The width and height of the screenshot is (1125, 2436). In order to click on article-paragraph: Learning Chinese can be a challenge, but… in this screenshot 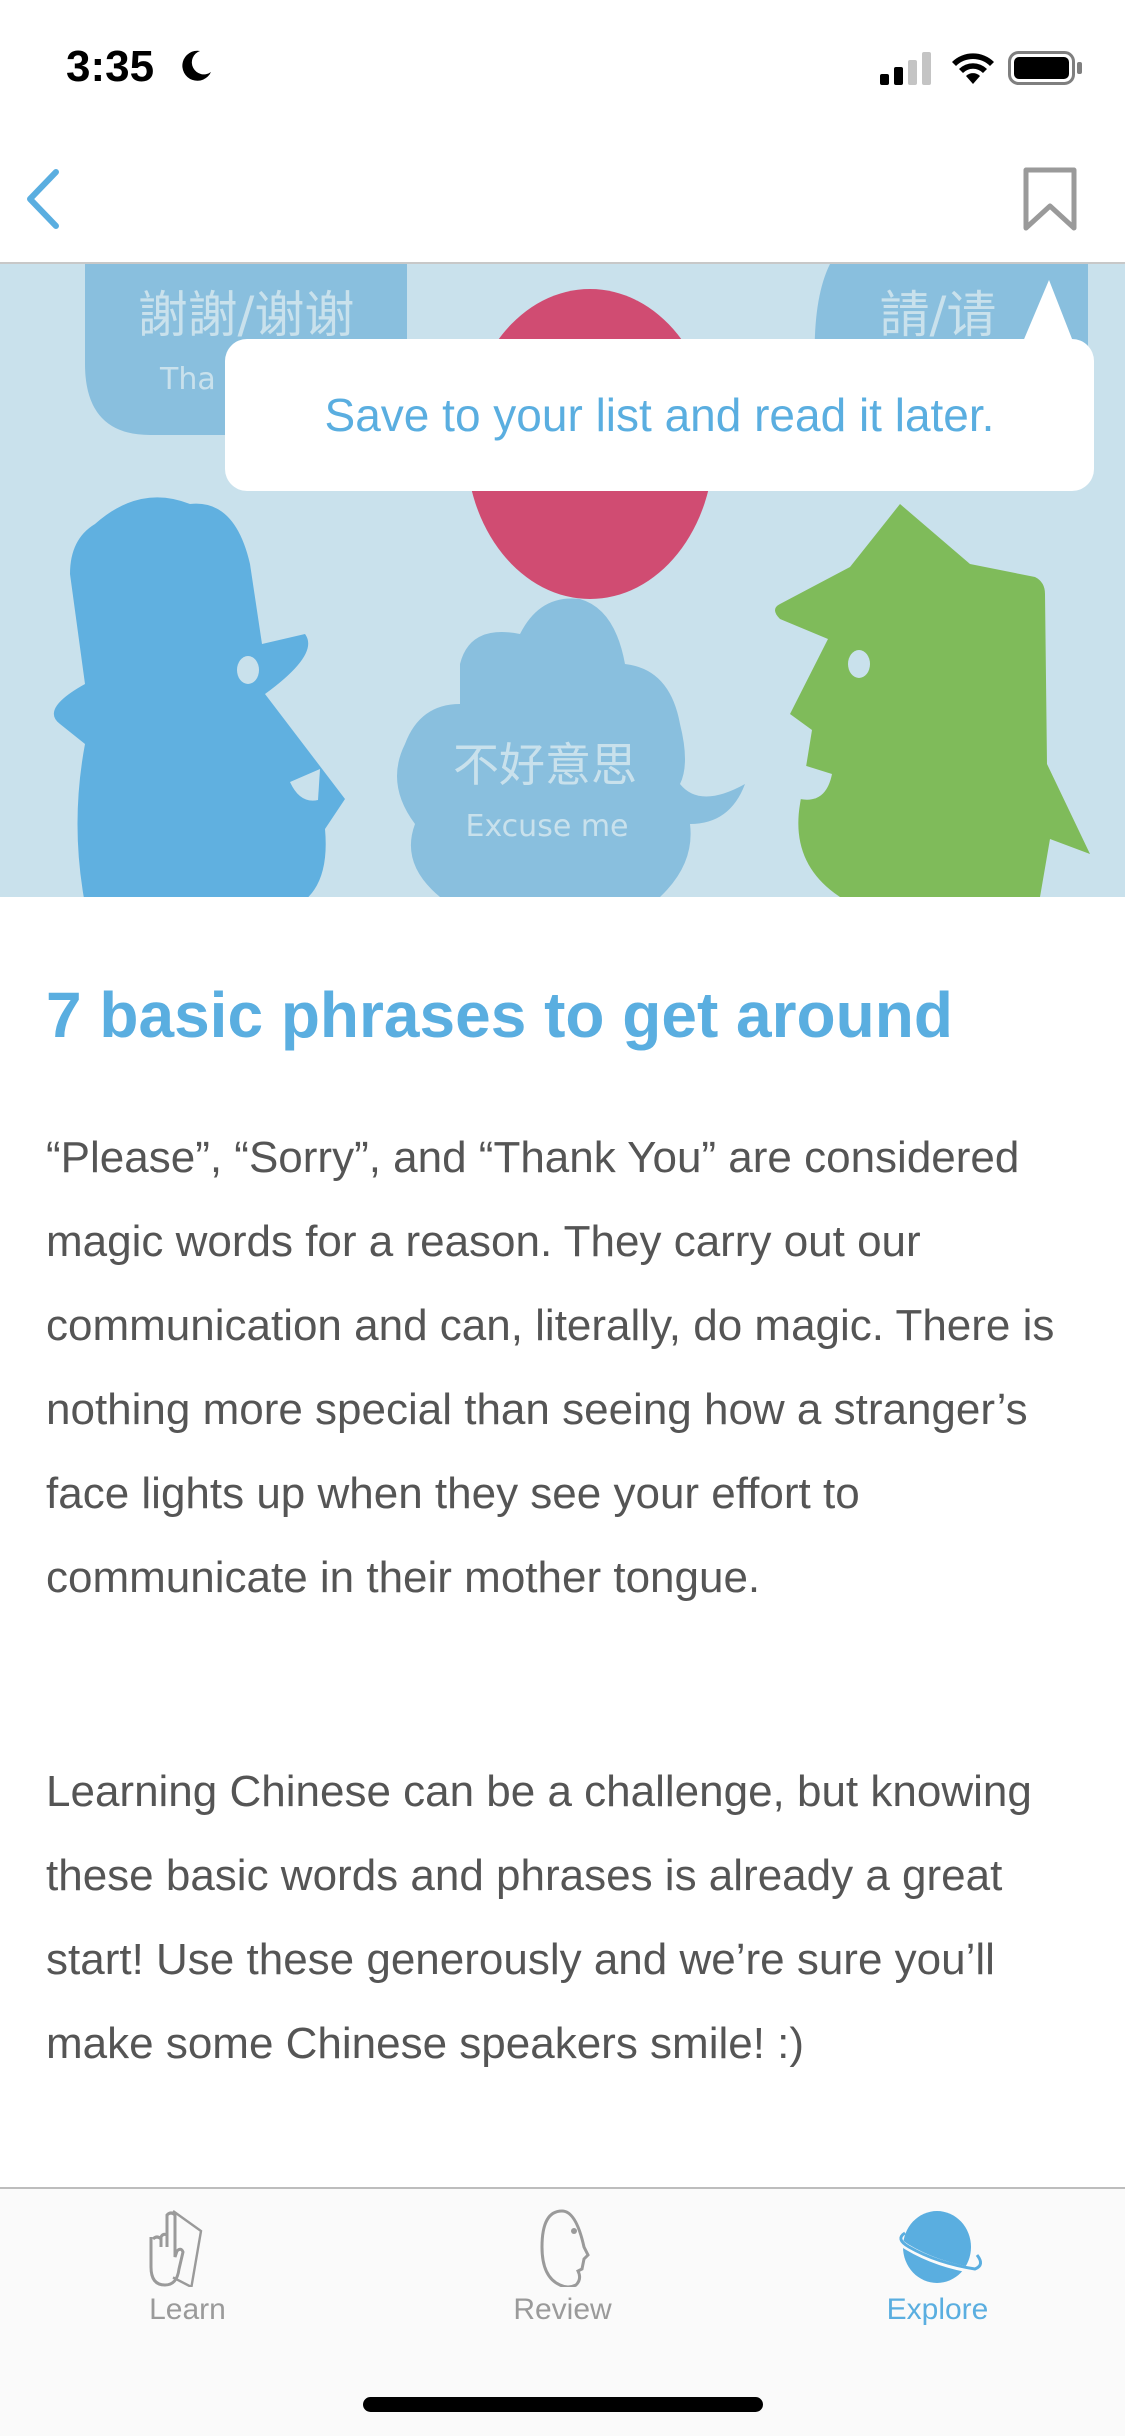, I will do `click(539, 1917)`.